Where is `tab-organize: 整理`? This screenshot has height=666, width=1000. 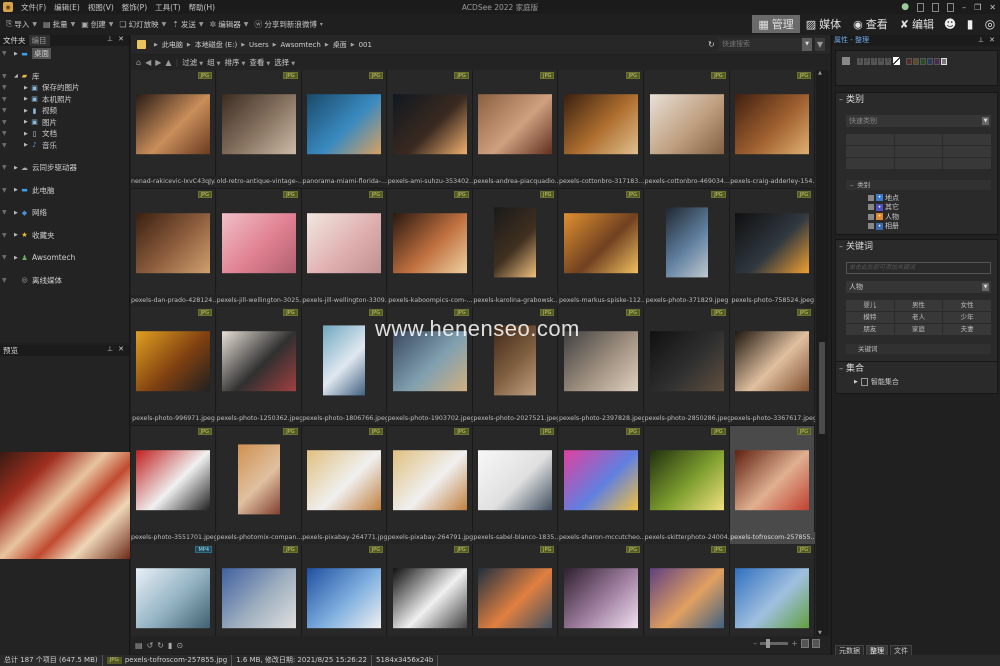 tab-organize: 整理 is located at coordinates (877, 650).